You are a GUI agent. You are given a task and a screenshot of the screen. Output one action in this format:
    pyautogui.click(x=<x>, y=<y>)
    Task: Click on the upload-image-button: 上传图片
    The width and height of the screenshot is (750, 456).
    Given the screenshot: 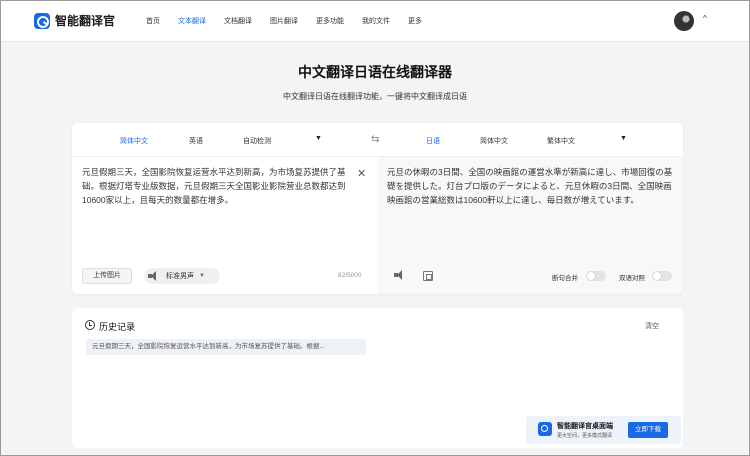 What is the action you would take?
    pyautogui.click(x=107, y=276)
    